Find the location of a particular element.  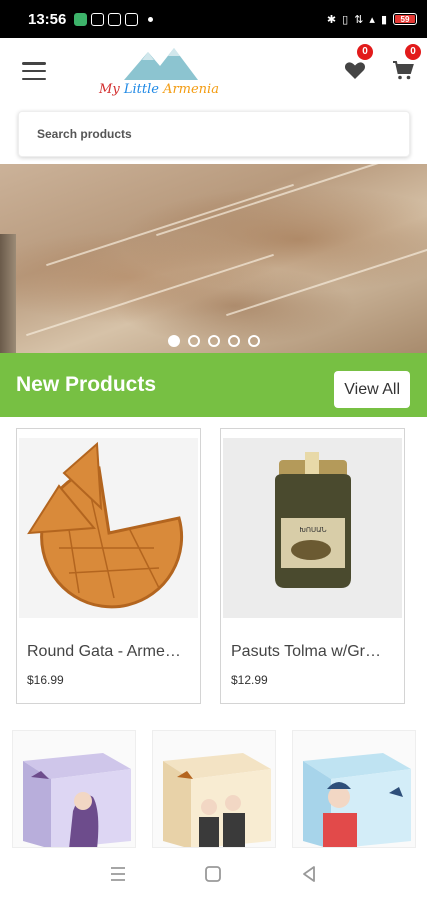

product-image is located at coordinates (108, 528).